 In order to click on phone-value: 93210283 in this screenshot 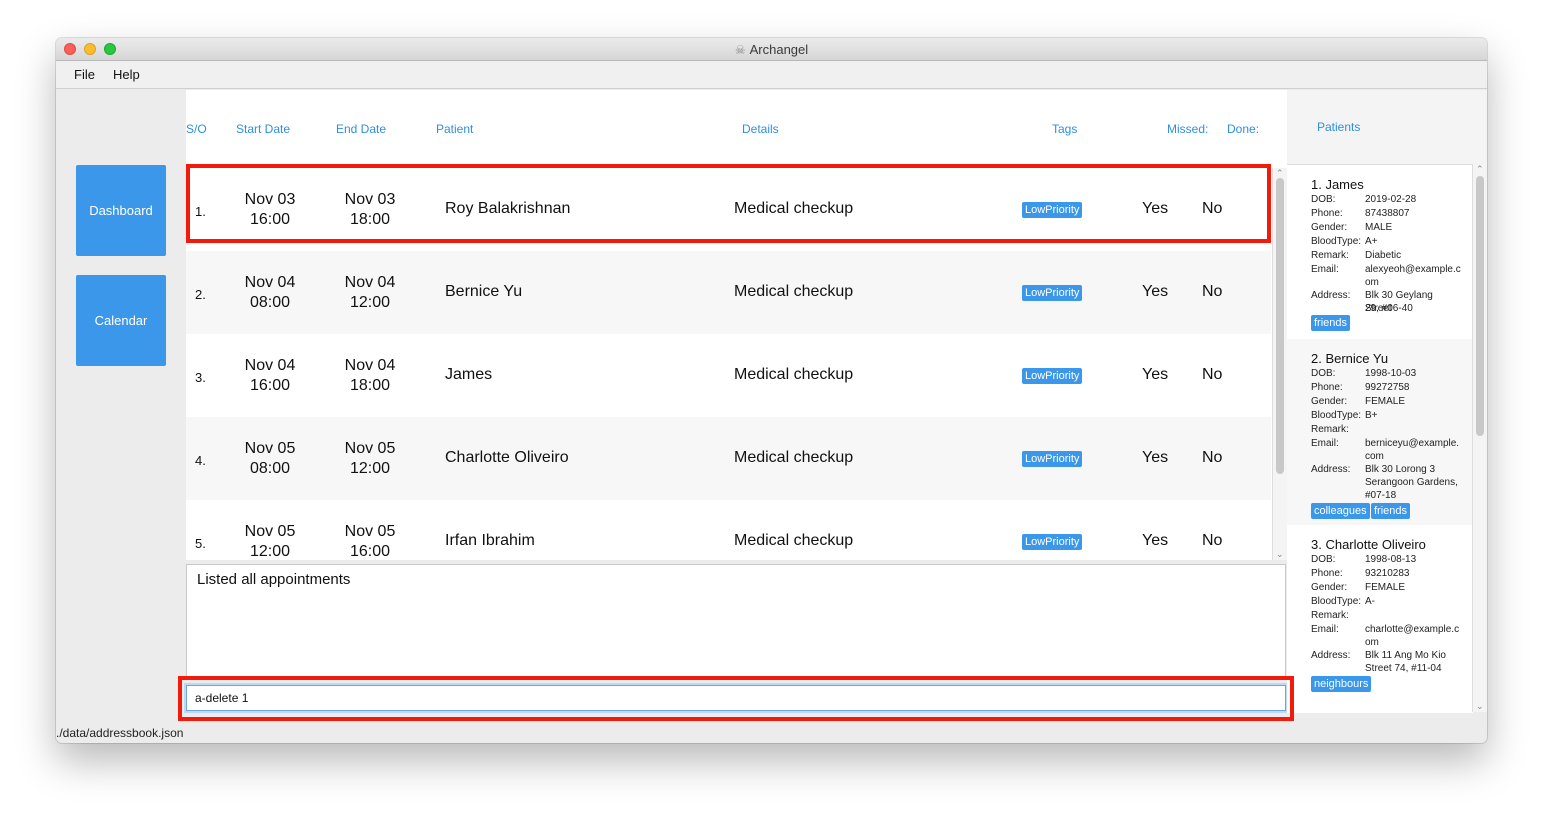, I will do `click(1387, 573)`.